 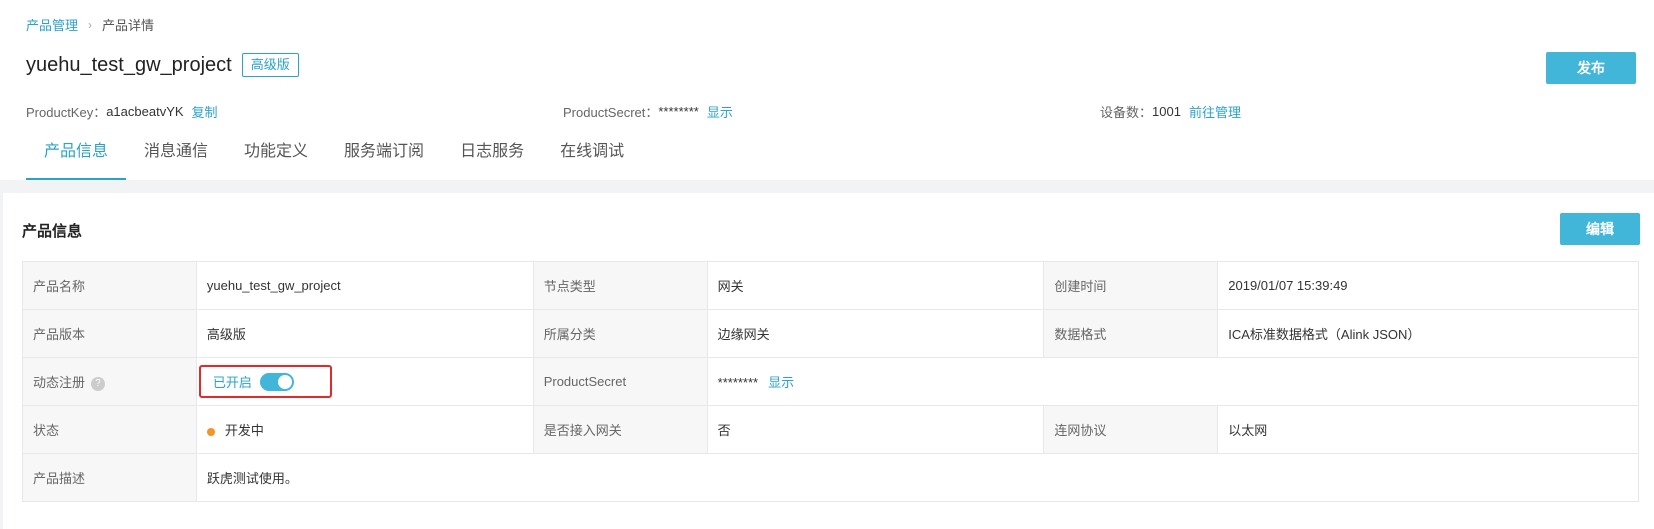 I want to click on edition-badge: 高级版, so click(x=270, y=65).